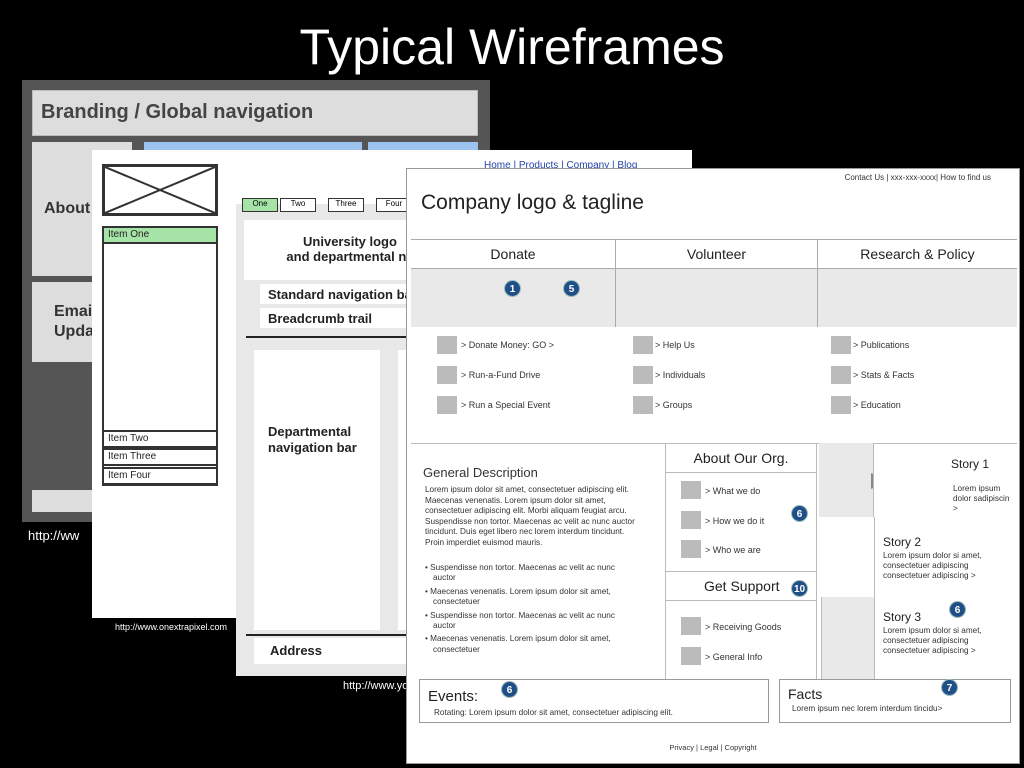 Image resolution: width=1024 pixels, height=768 pixels. I want to click on link-item: > Groups, so click(673, 405).